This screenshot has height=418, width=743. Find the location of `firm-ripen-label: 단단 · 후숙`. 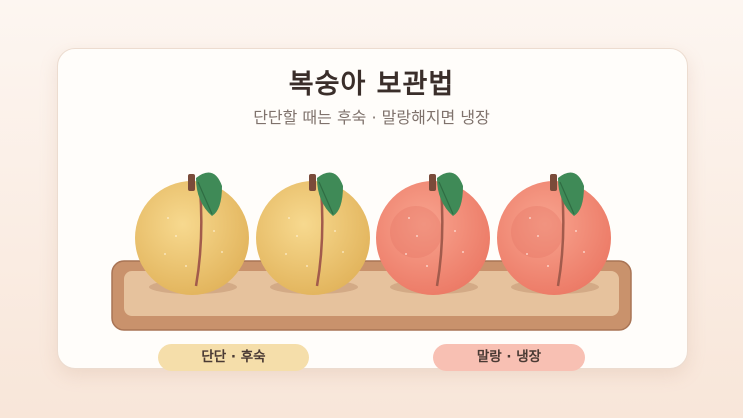

firm-ripen-label: 단단 · 후숙 is located at coordinates (233, 357).